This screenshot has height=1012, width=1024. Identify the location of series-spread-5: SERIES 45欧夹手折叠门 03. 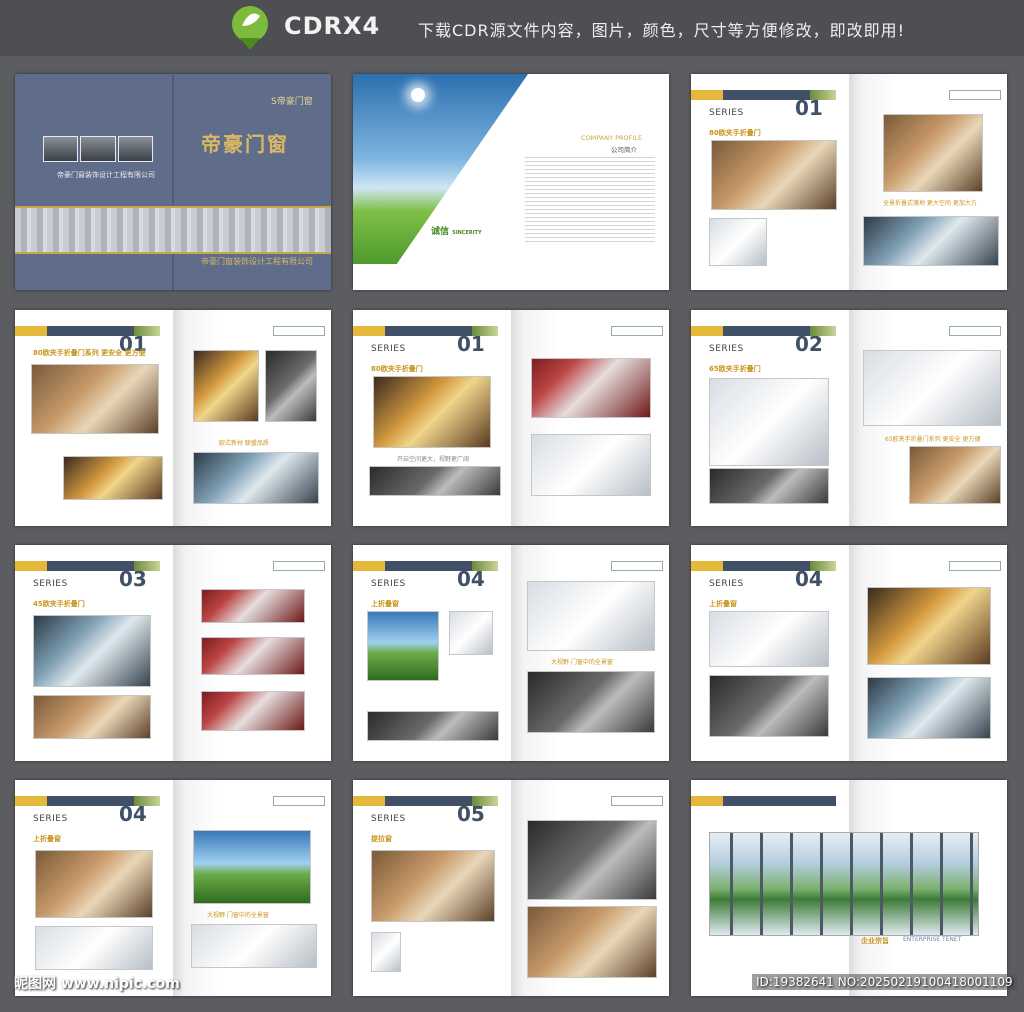
(173, 653).